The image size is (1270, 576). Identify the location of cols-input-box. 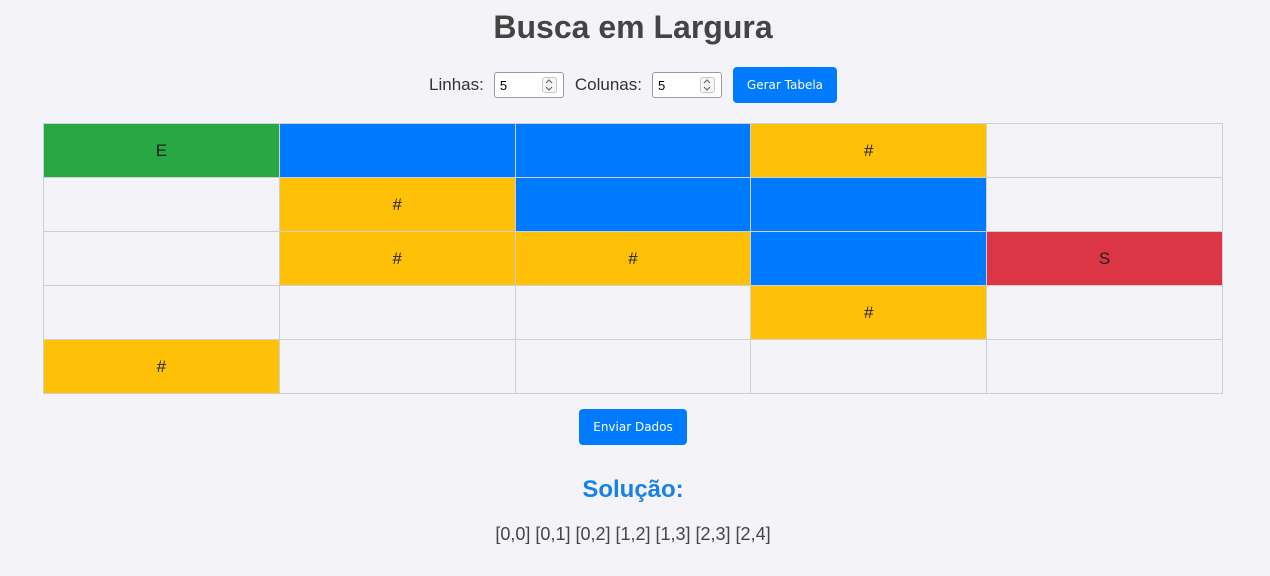
(686, 85).